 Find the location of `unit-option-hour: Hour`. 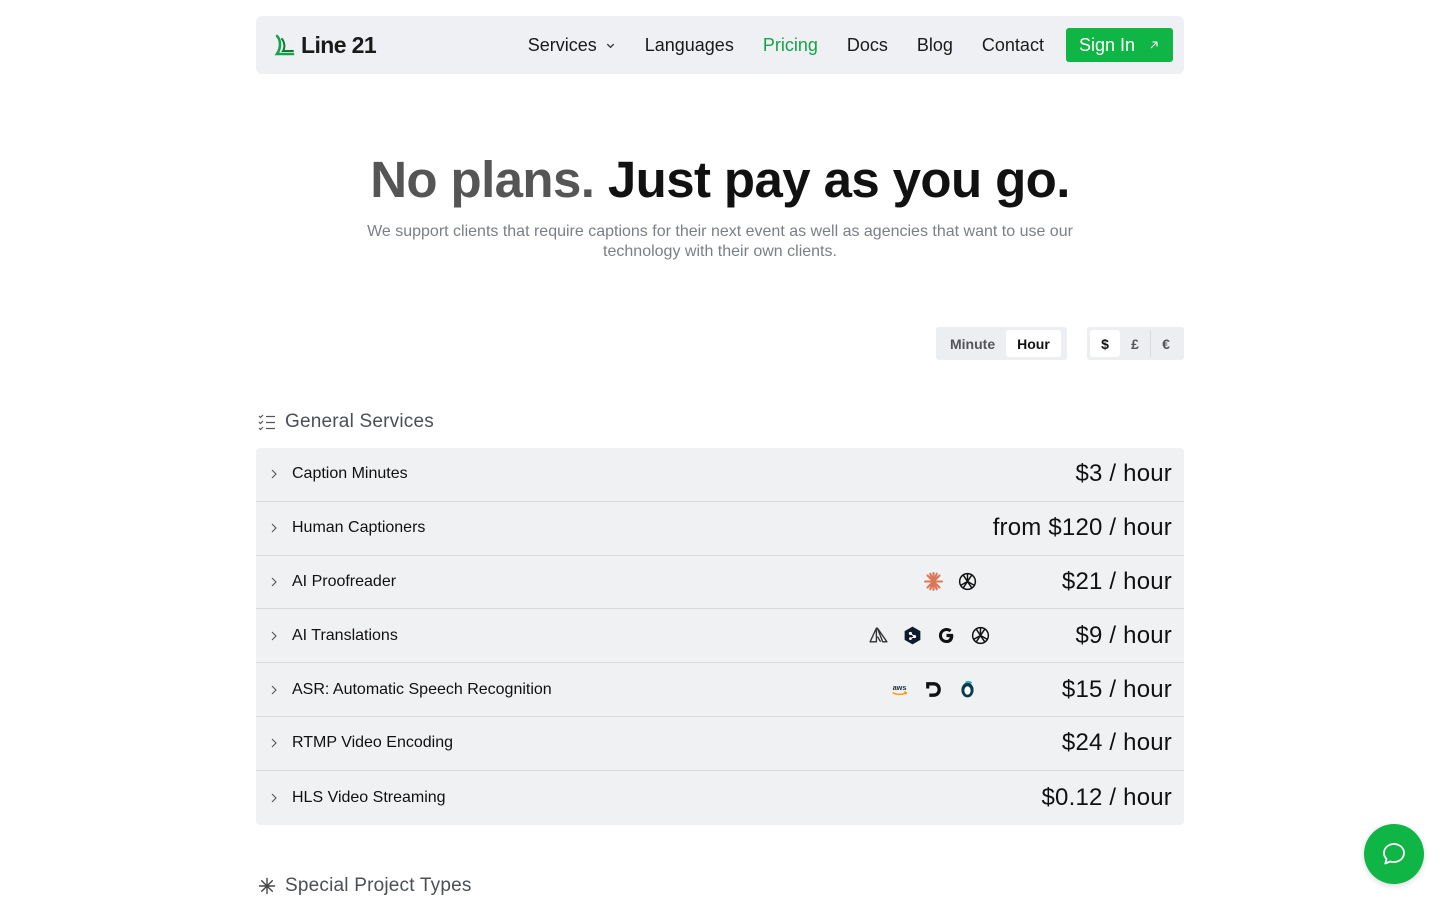

unit-option-hour: Hour is located at coordinates (1033, 343).